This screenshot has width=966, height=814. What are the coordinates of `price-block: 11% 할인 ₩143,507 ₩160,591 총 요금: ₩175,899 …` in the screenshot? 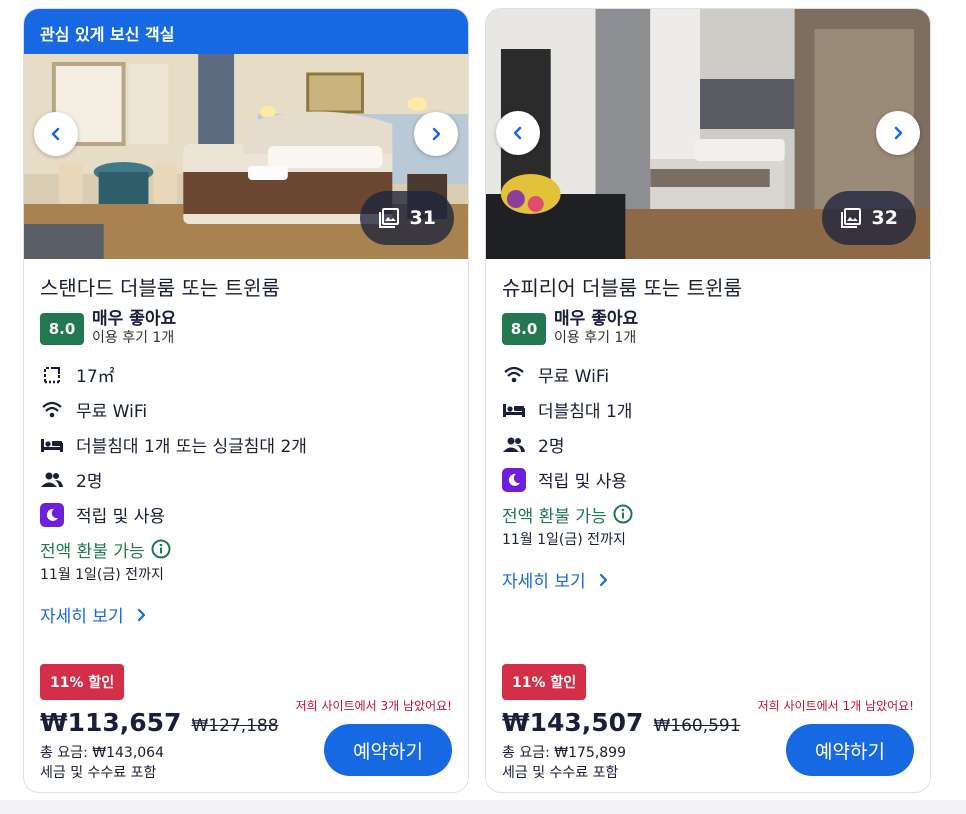 It's located at (708, 723).